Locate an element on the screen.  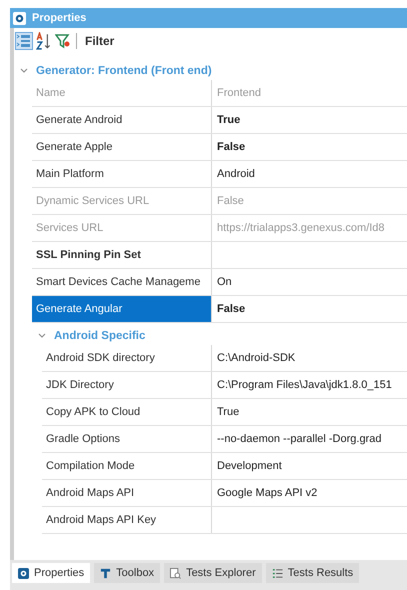
property-value: Development is located at coordinates (247, 466).